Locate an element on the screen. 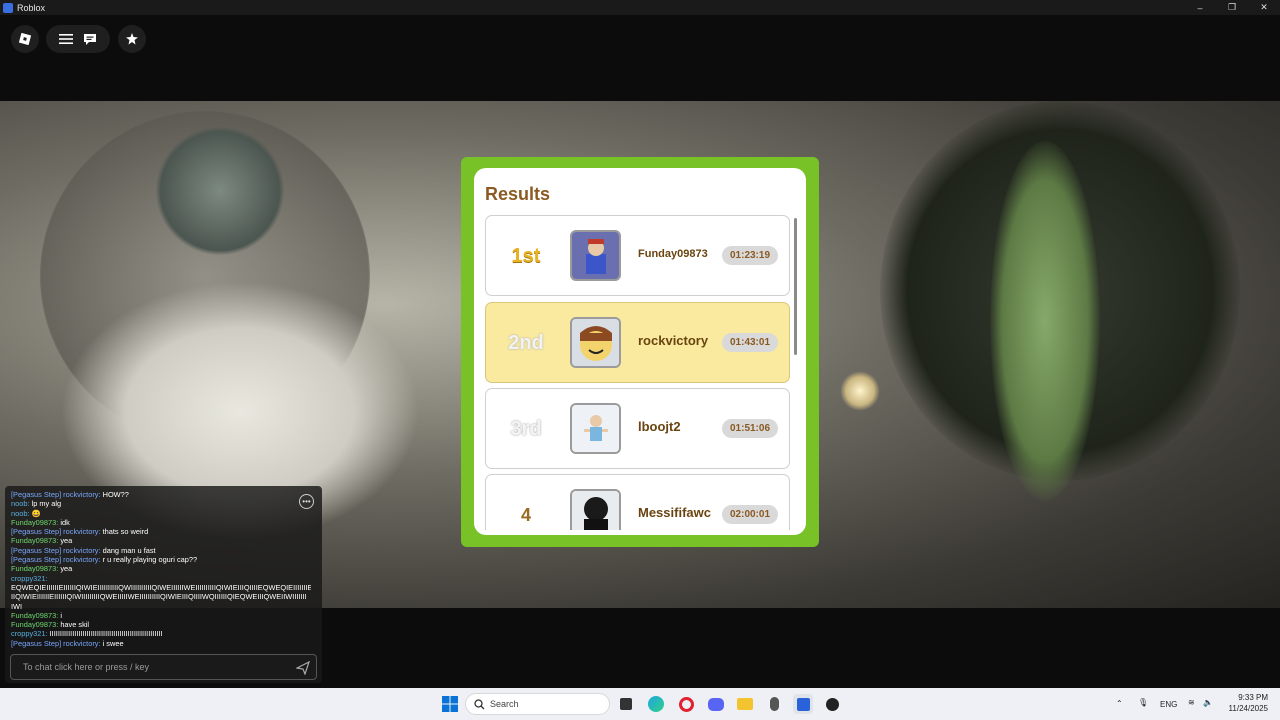  volume-icon: 🔈 is located at coordinates (1208, 702).